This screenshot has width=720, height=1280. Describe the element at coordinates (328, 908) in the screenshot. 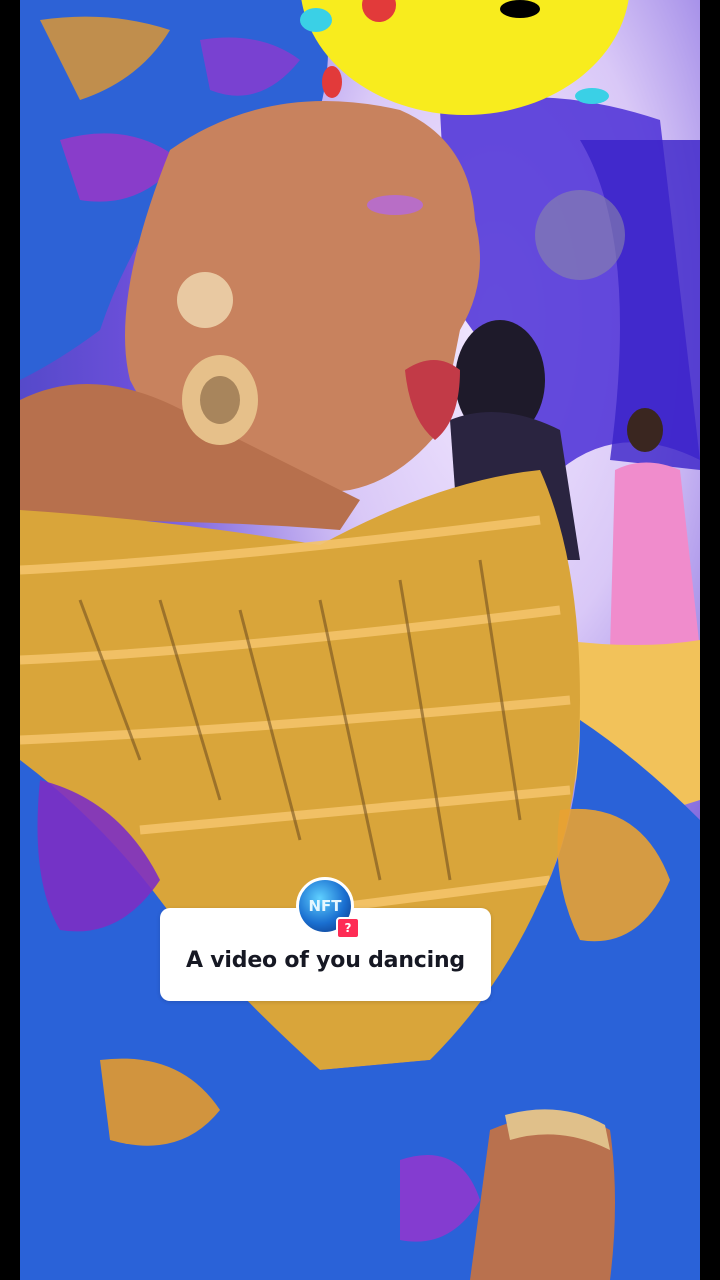

I see `nft-avatar: NFT ?` at that location.